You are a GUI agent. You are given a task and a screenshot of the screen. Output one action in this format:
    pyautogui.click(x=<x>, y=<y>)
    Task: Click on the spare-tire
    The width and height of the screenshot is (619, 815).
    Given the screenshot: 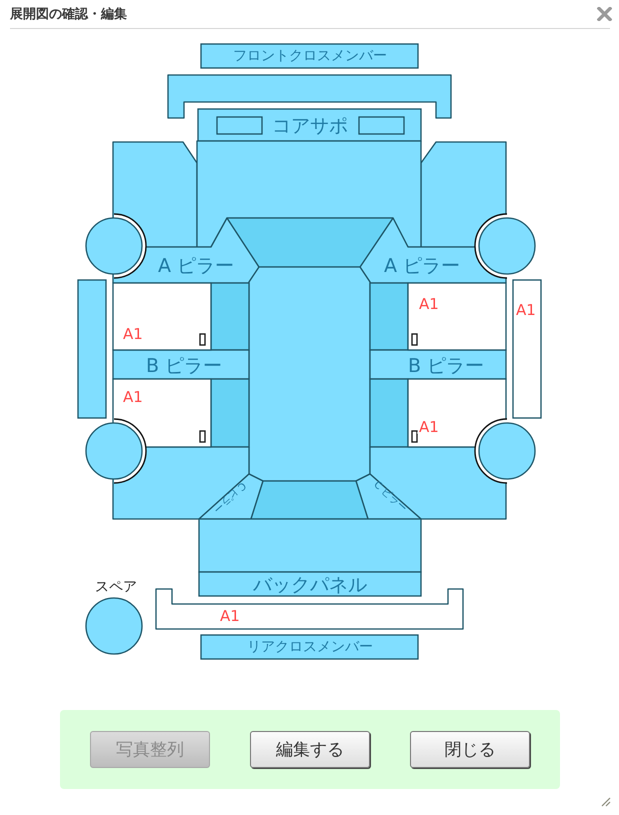 What is the action you would take?
    pyautogui.click(x=114, y=626)
    